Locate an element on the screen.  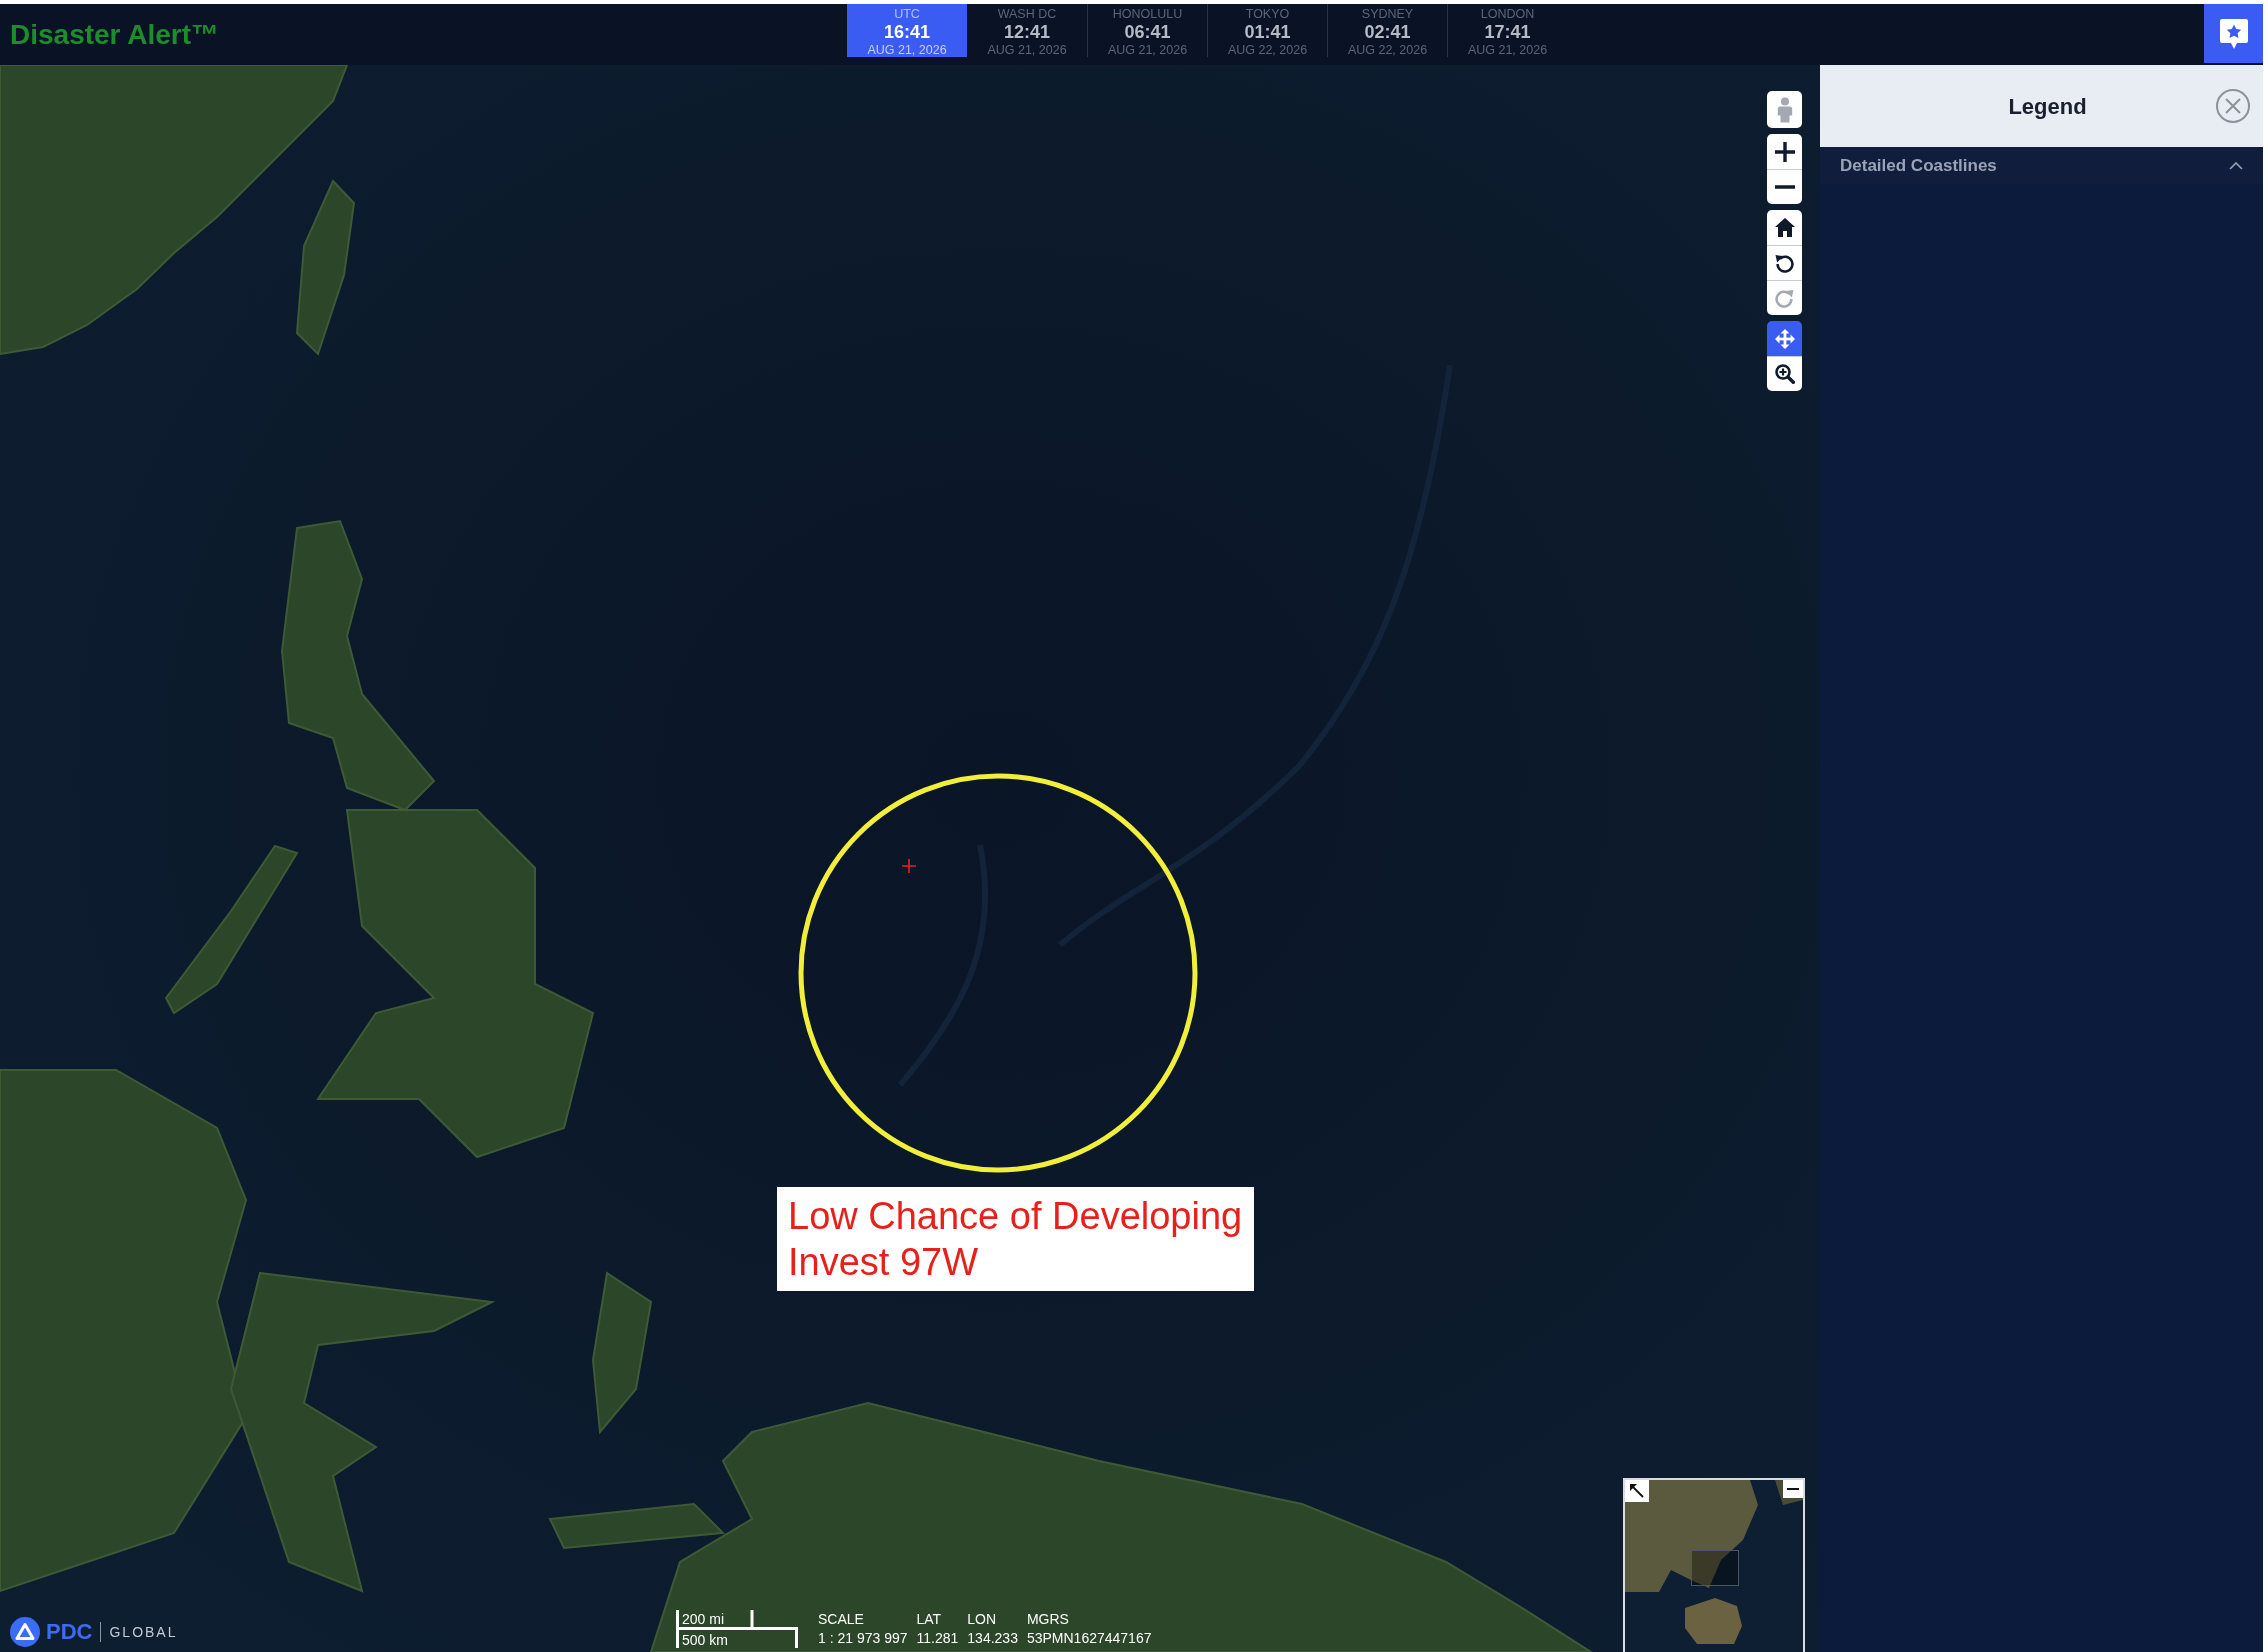
magnifier-plus-icon is located at coordinates (1784, 374).